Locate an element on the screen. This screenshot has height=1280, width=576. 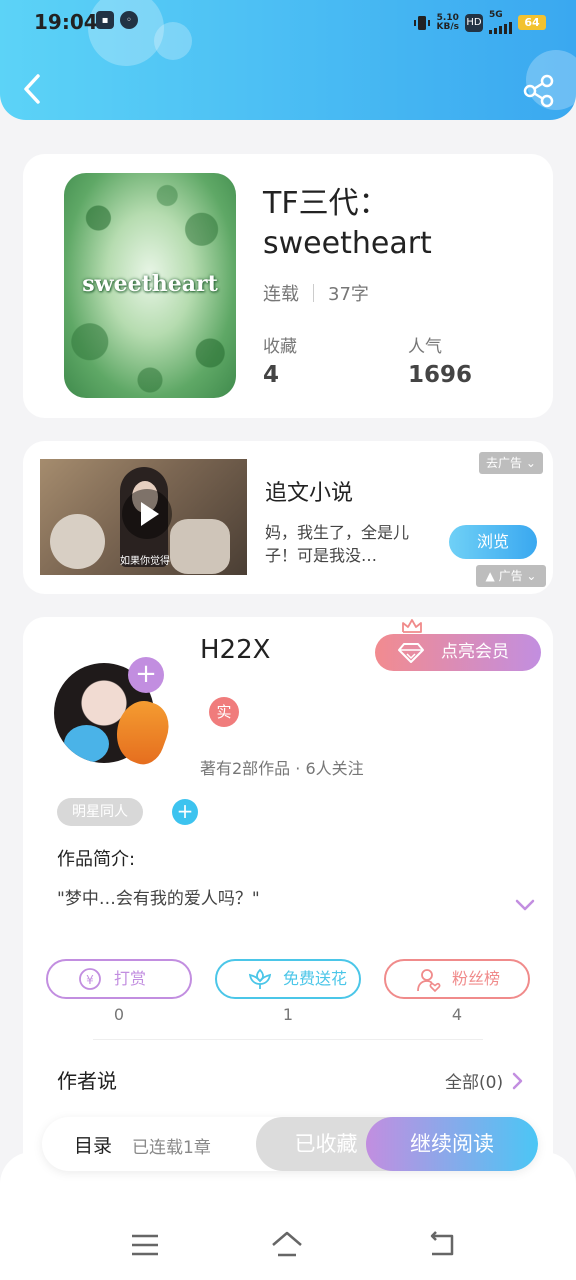
network-type: 5G is located at coordinates (496, 15).